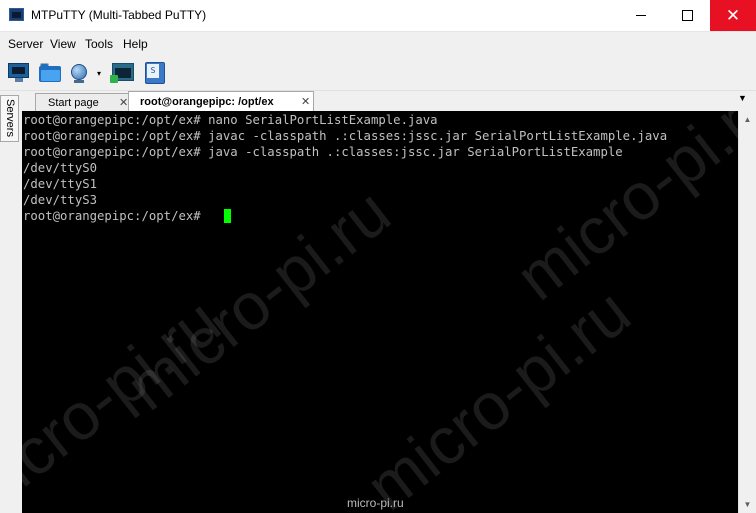 The height and width of the screenshot is (513, 756). I want to click on menu-help: Help, so click(135, 44).